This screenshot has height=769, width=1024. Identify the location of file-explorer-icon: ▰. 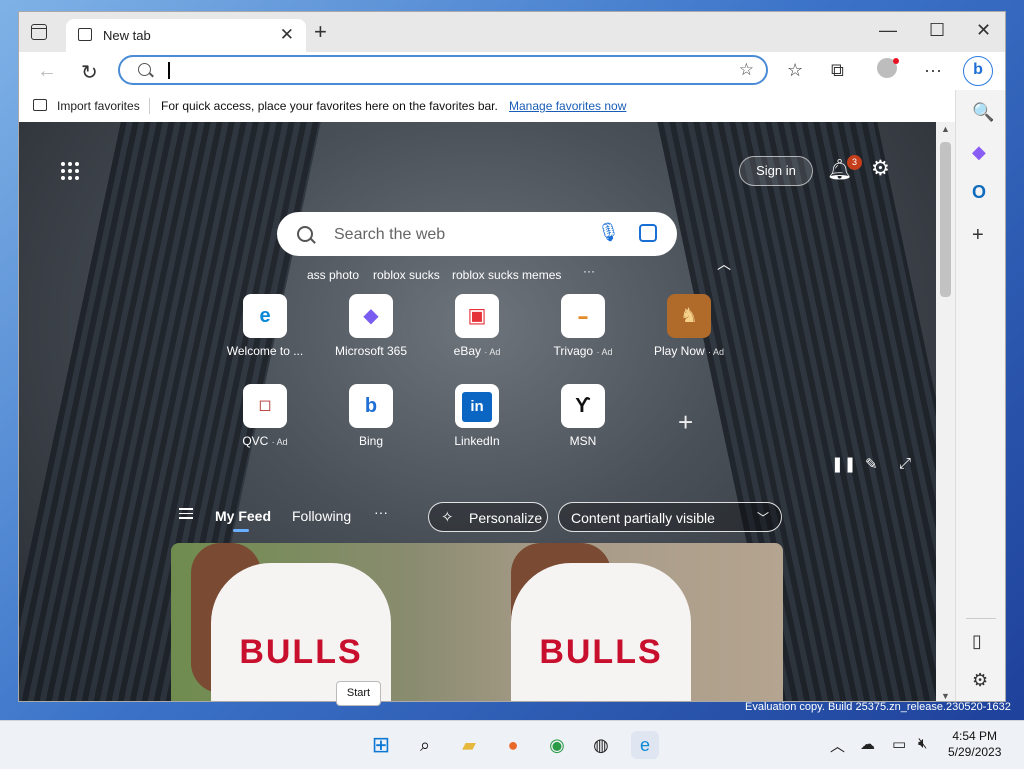
(469, 745).